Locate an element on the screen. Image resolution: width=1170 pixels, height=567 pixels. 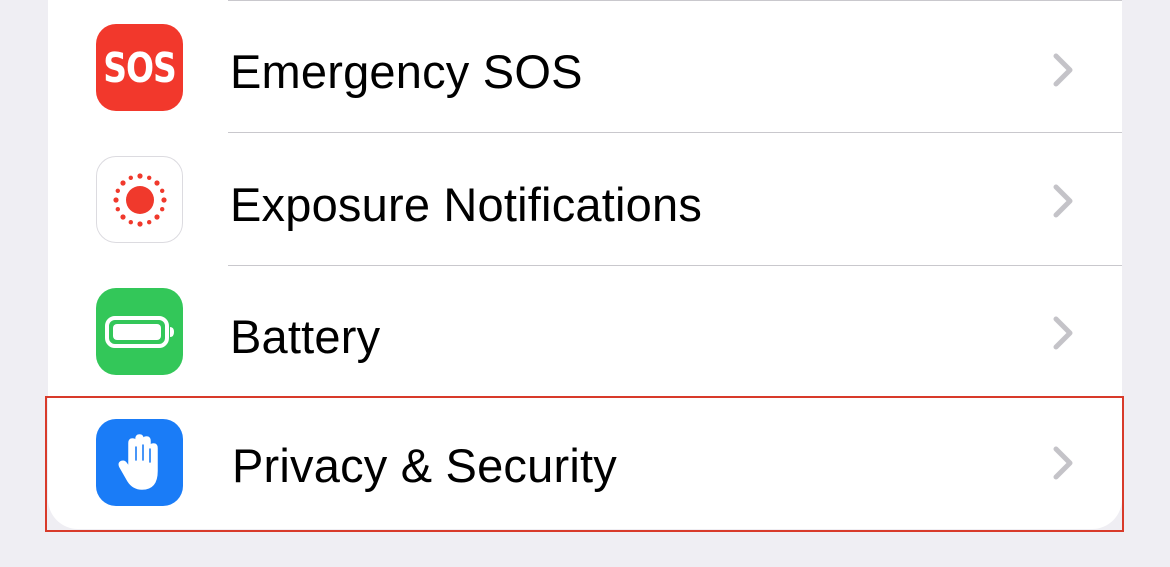
raised-hand-graphic is located at coordinates (138, 461).